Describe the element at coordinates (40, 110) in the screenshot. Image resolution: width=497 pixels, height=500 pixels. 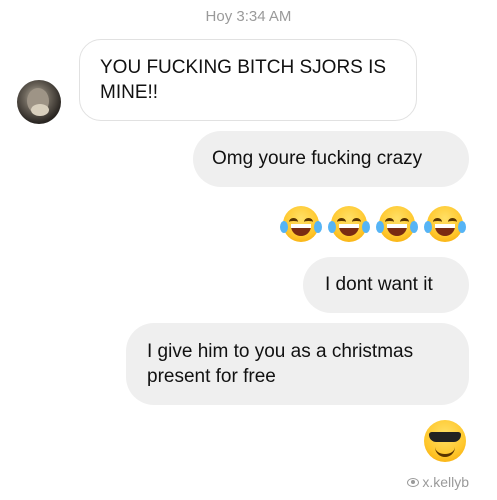
I see `avatar-hand` at that location.